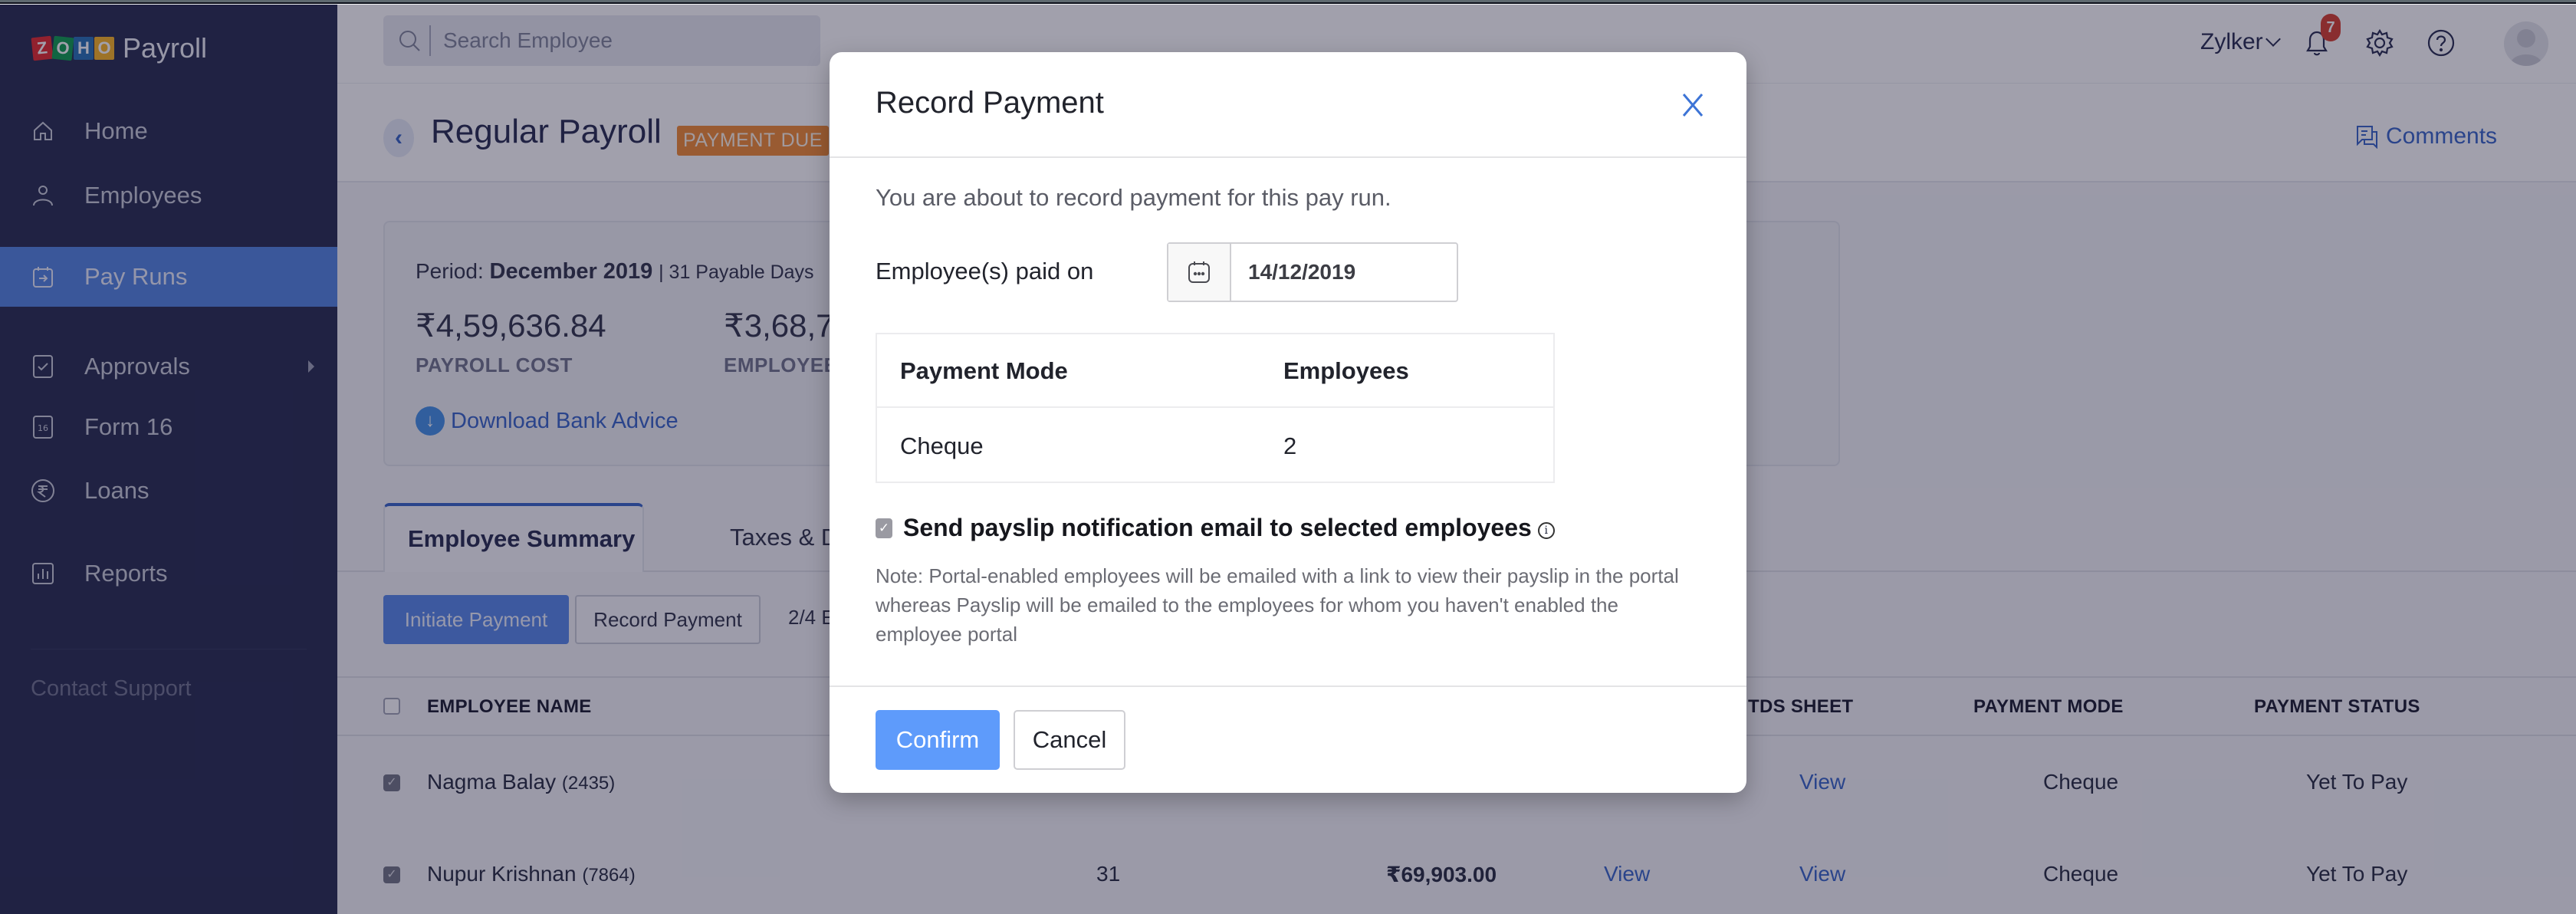  Describe the element at coordinates (942, 445) in the screenshot. I see `payment-mode-value: Cheque` at that location.